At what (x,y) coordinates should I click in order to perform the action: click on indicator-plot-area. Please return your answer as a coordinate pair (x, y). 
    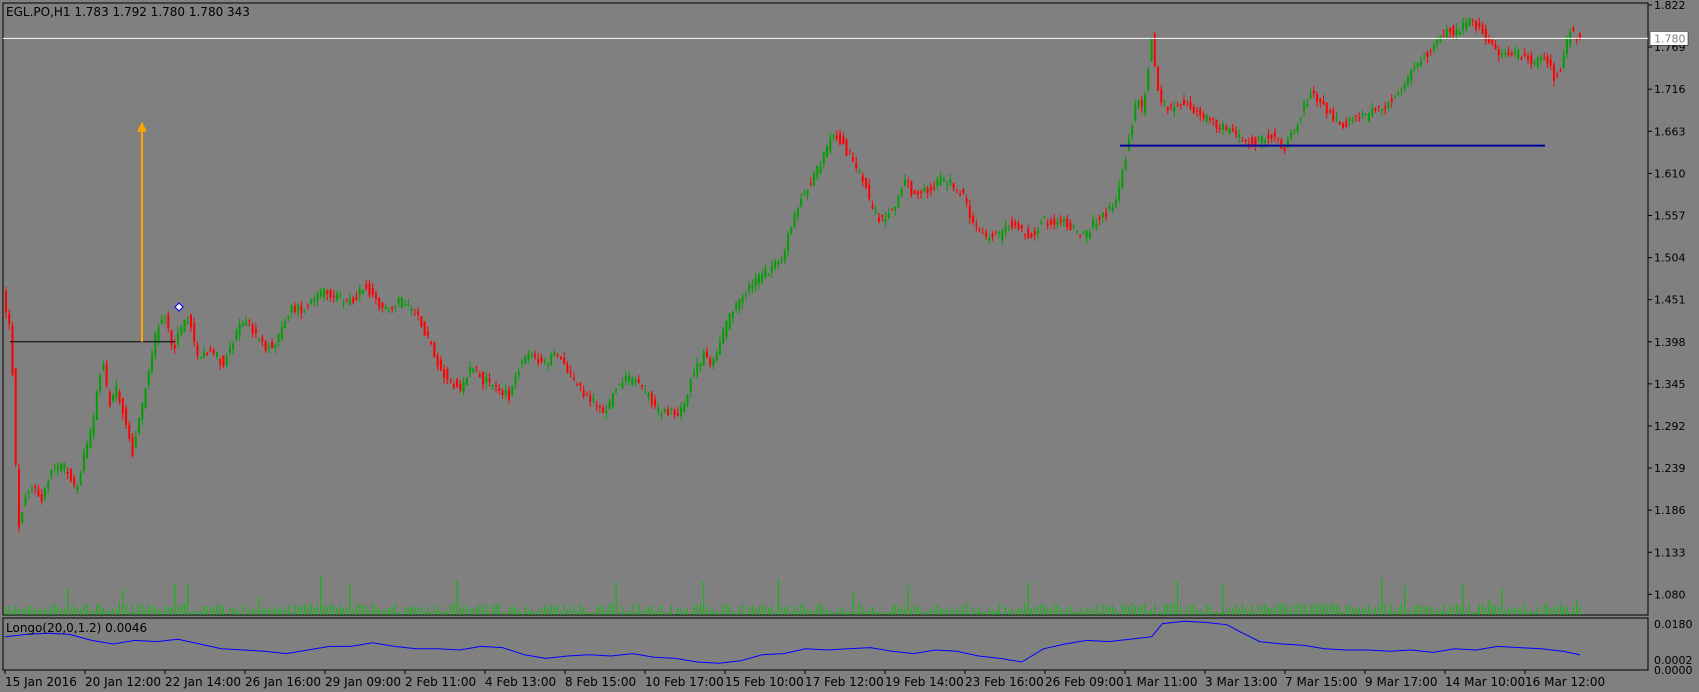
    Looking at the image, I should click on (825, 644).